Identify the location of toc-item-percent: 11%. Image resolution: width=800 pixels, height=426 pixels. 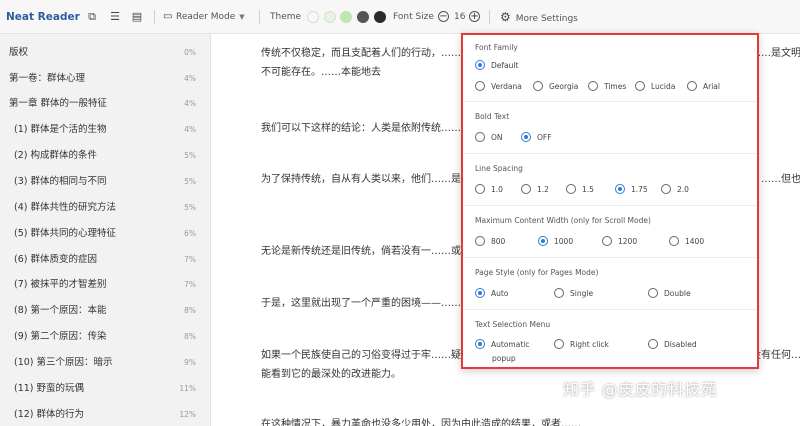
(187, 388).